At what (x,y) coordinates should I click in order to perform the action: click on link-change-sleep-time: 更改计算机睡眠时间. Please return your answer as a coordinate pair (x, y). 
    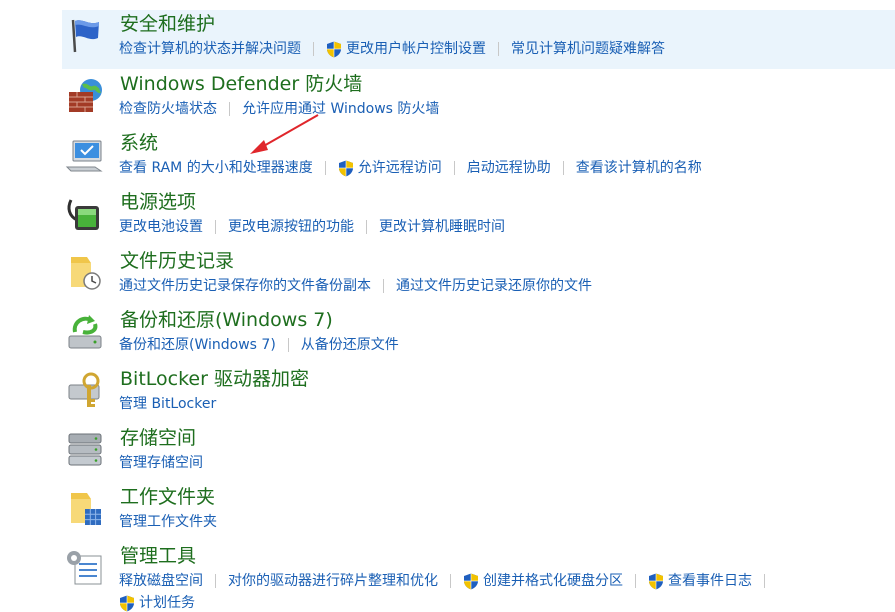
    Looking at the image, I should click on (442, 227).